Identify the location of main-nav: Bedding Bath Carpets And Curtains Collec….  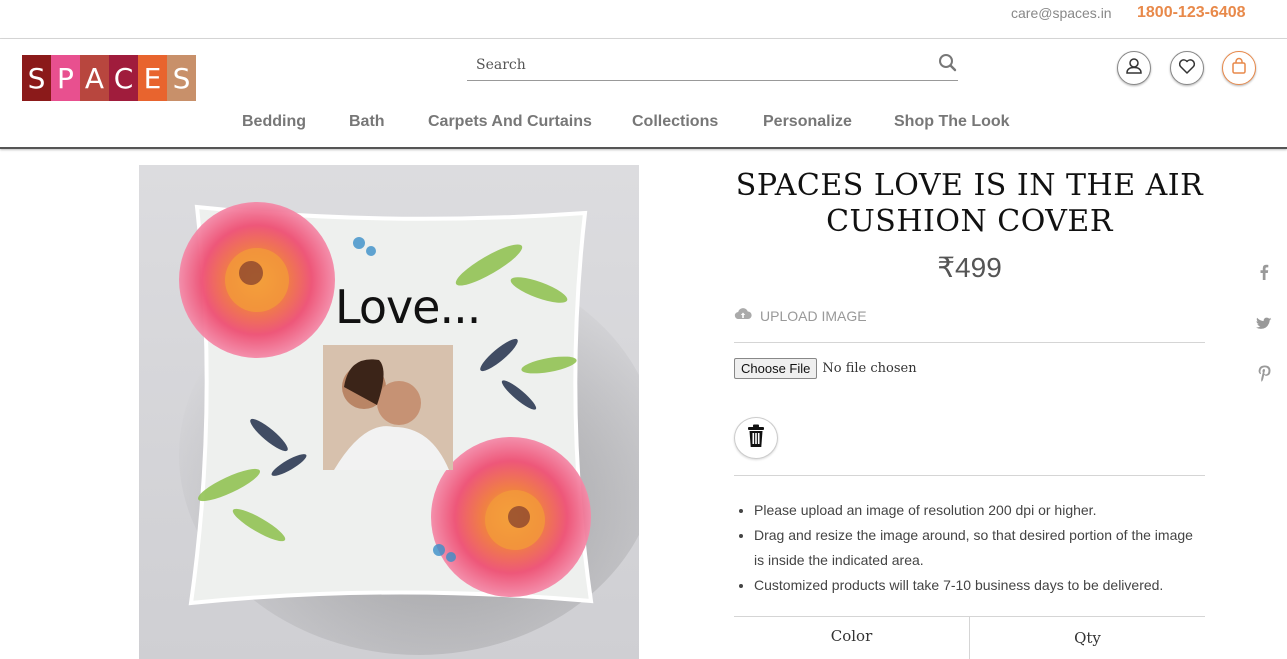
(643, 124).